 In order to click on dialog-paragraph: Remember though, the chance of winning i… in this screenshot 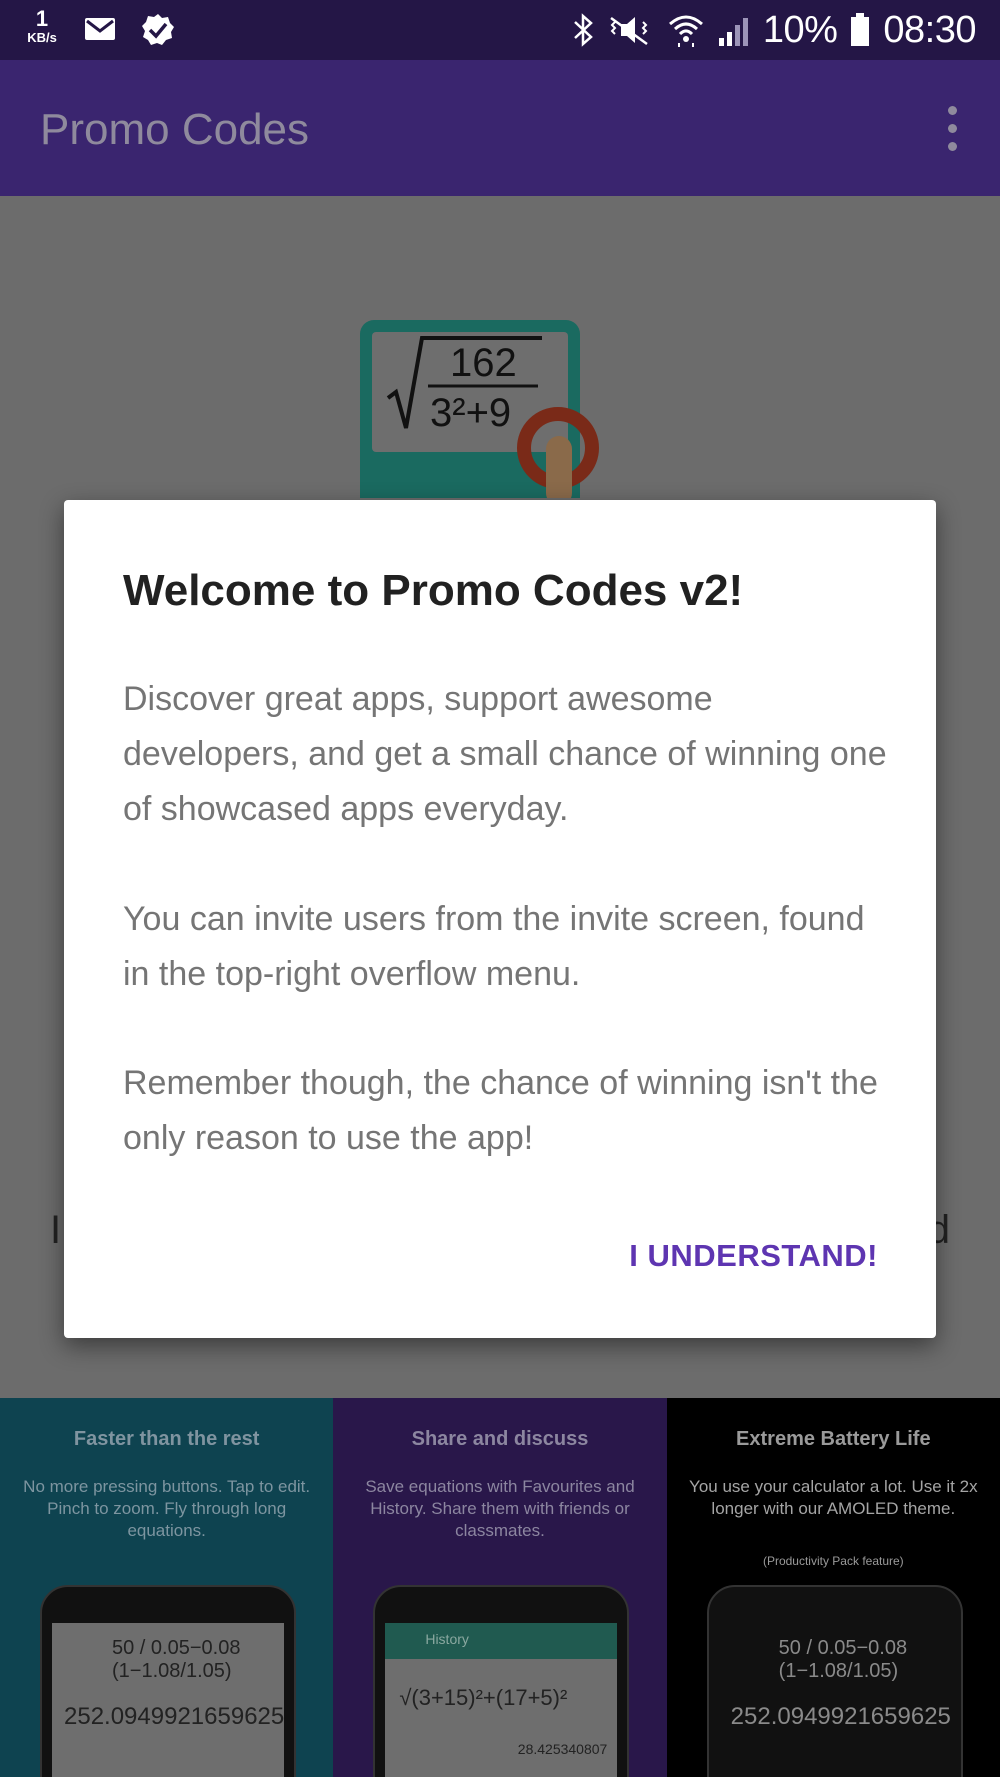, I will do `click(500, 1110)`.